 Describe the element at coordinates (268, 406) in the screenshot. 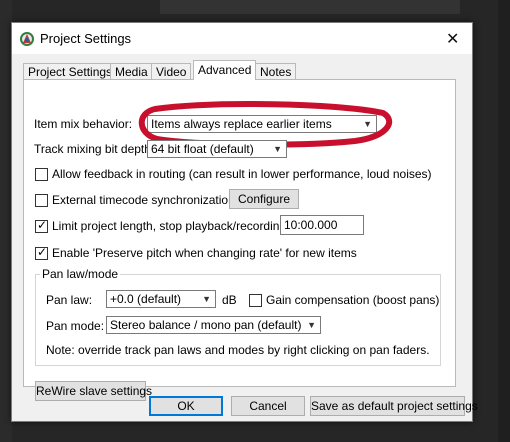

I see `cancel-button: Cancel` at that location.